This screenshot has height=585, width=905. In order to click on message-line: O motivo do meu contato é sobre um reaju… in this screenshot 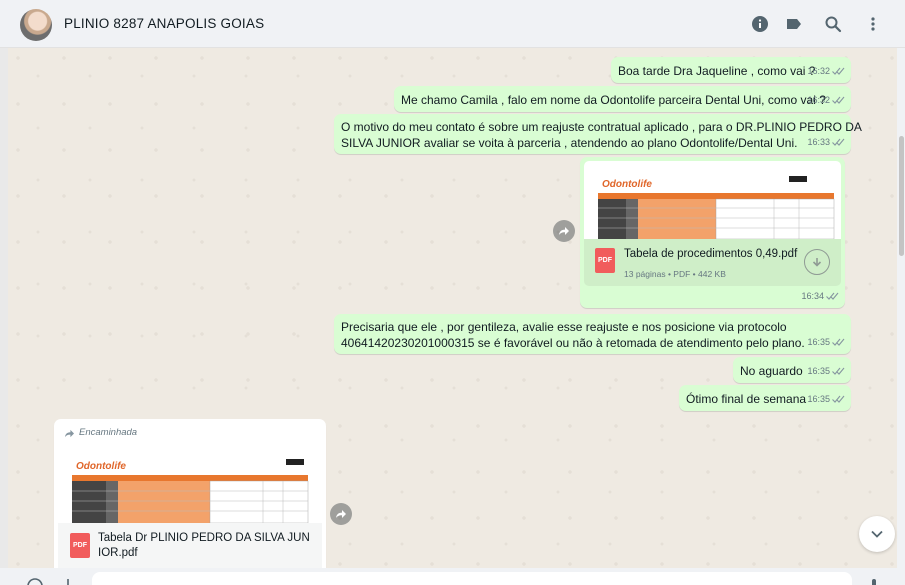, I will do `click(601, 127)`.